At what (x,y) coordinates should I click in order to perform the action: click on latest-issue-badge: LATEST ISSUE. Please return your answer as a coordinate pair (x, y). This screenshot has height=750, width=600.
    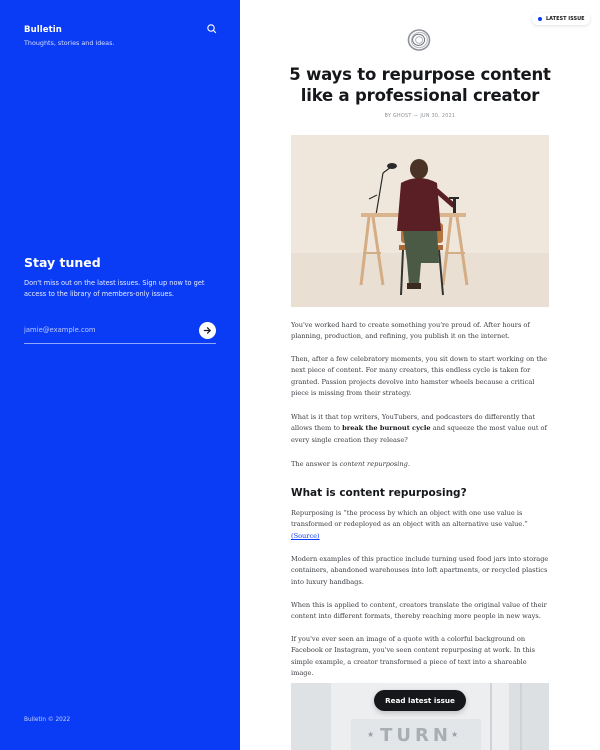
    Looking at the image, I should click on (561, 19).